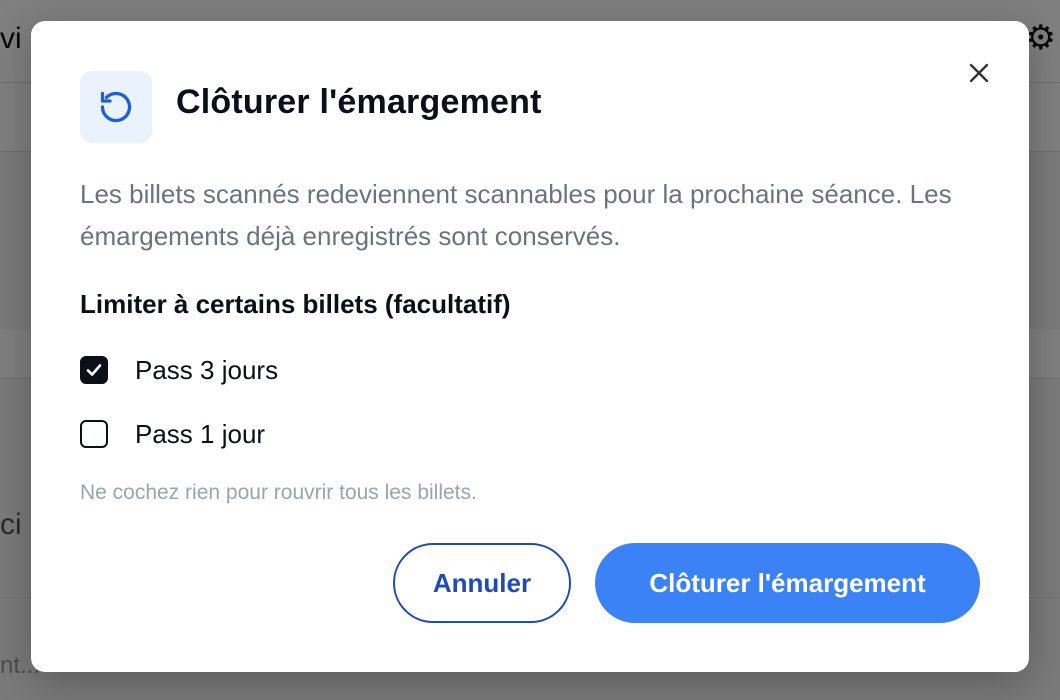 The image size is (1060, 700). I want to click on section-label: Limiter à certains billets (facultatif), so click(295, 304).